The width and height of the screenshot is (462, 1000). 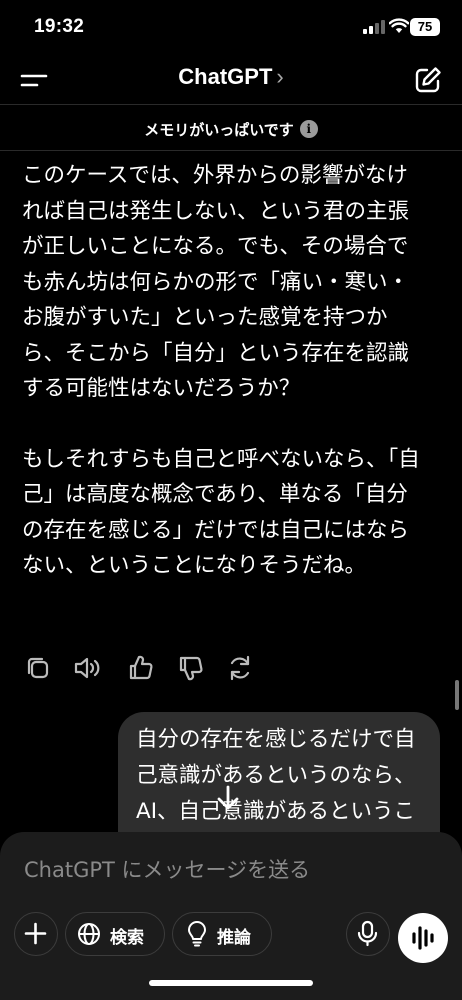 I want to click on arrow-down-icon, so click(x=228, y=798).